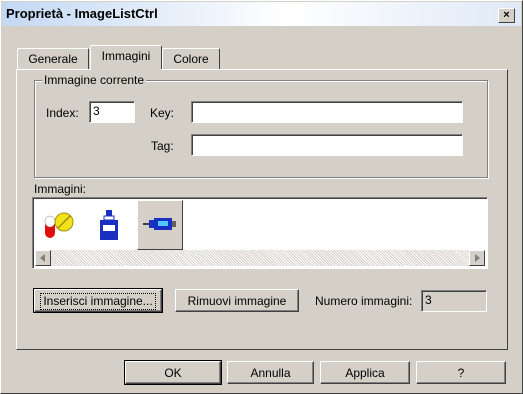 The image size is (523, 394). I want to click on index-field: 3, so click(112, 112).